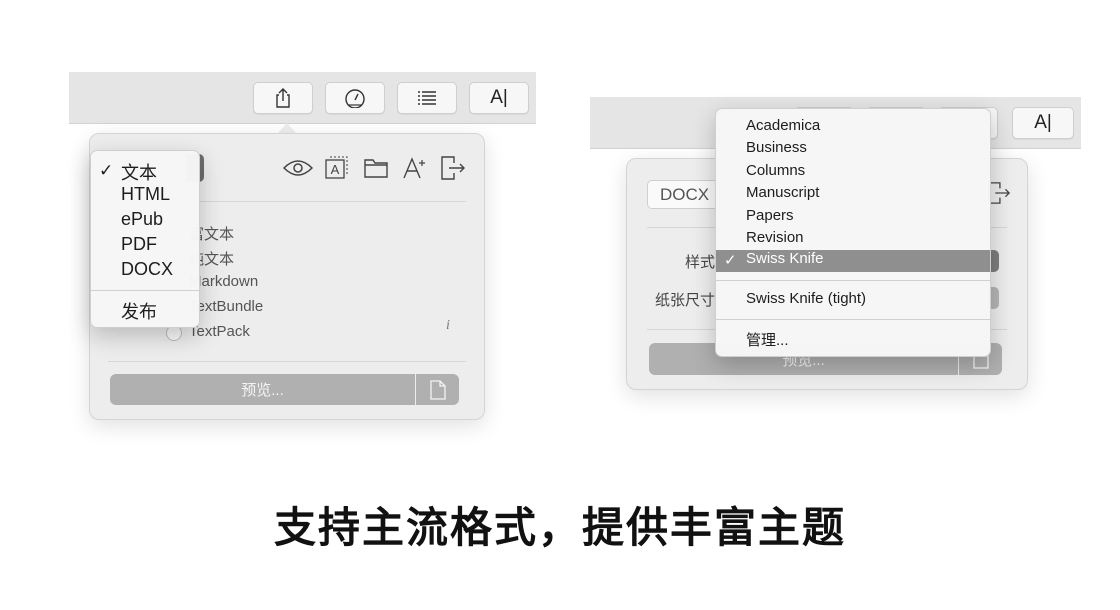 This screenshot has width=1120, height=610. Describe the element at coordinates (139, 244) in the screenshot. I see `menu-item-label: PDF` at that location.